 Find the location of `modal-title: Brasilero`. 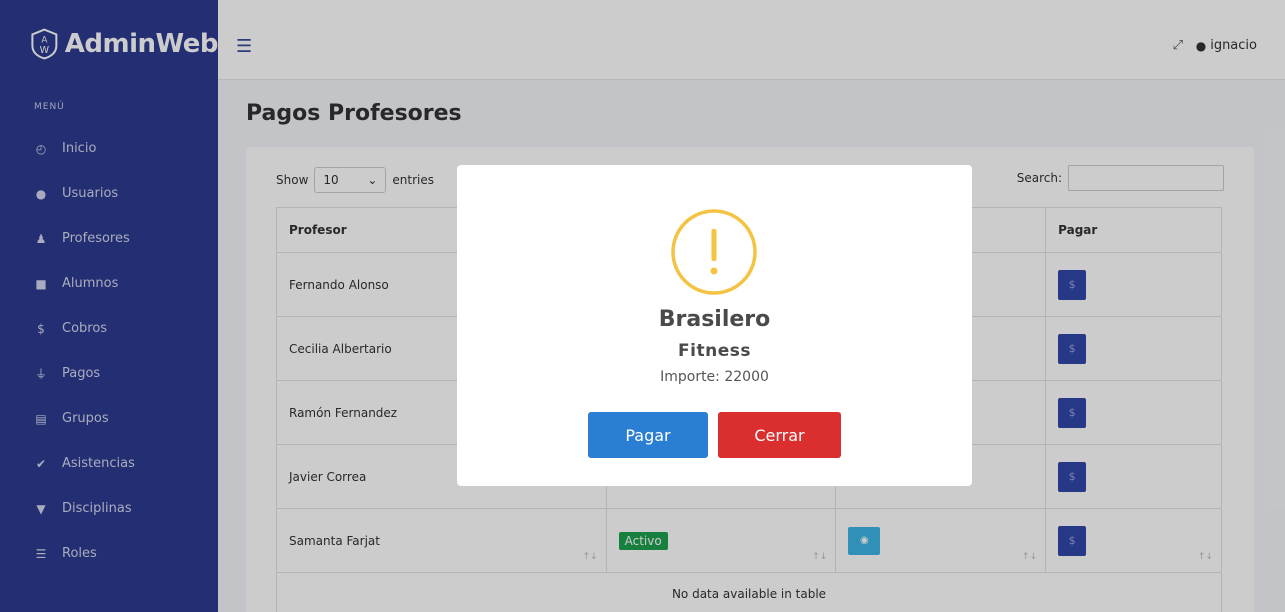

modal-title: Brasilero is located at coordinates (714, 319).